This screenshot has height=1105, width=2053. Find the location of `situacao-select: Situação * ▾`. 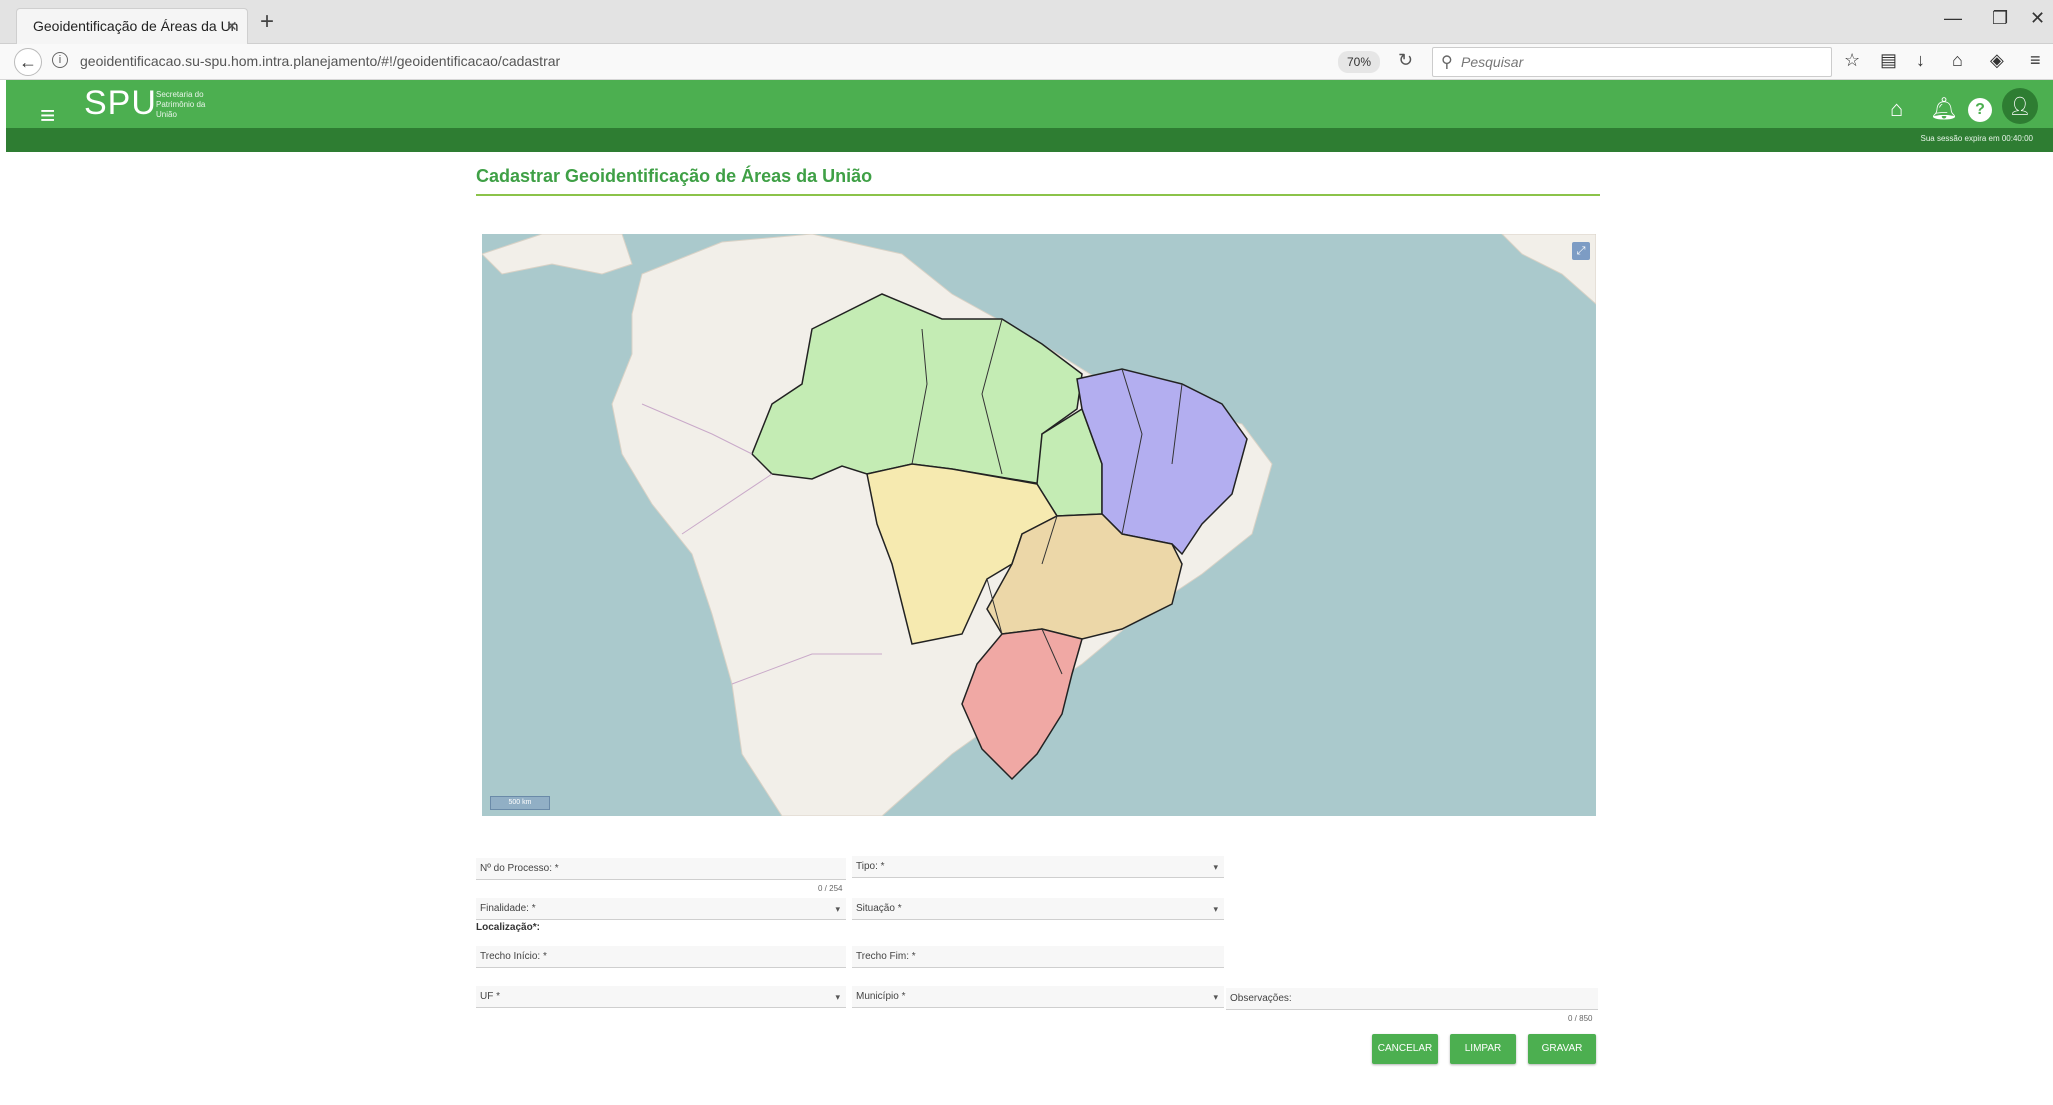

situacao-select: Situação * ▾ is located at coordinates (1038, 909).